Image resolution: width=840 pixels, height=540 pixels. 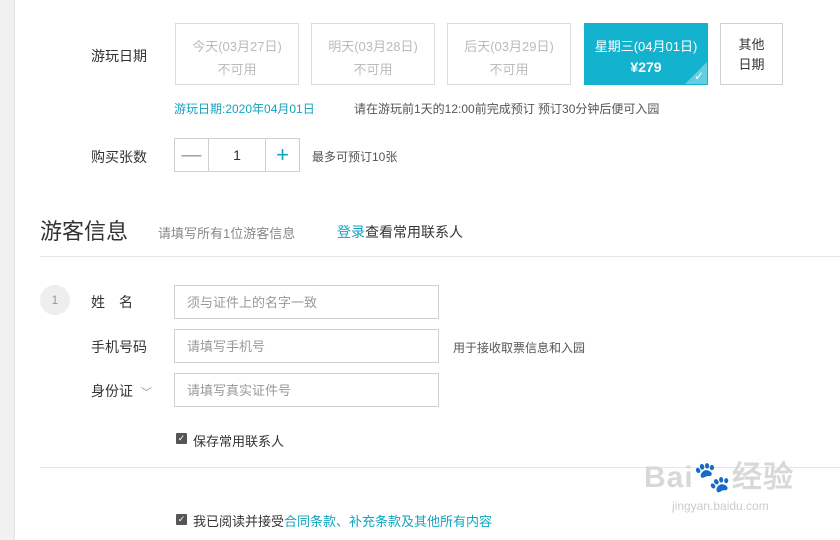 What do you see at coordinates (509, 46) in the screenshot?
I see `date-option-day-after-date: 后天(03月29日)` at bounding box center [509, 46].